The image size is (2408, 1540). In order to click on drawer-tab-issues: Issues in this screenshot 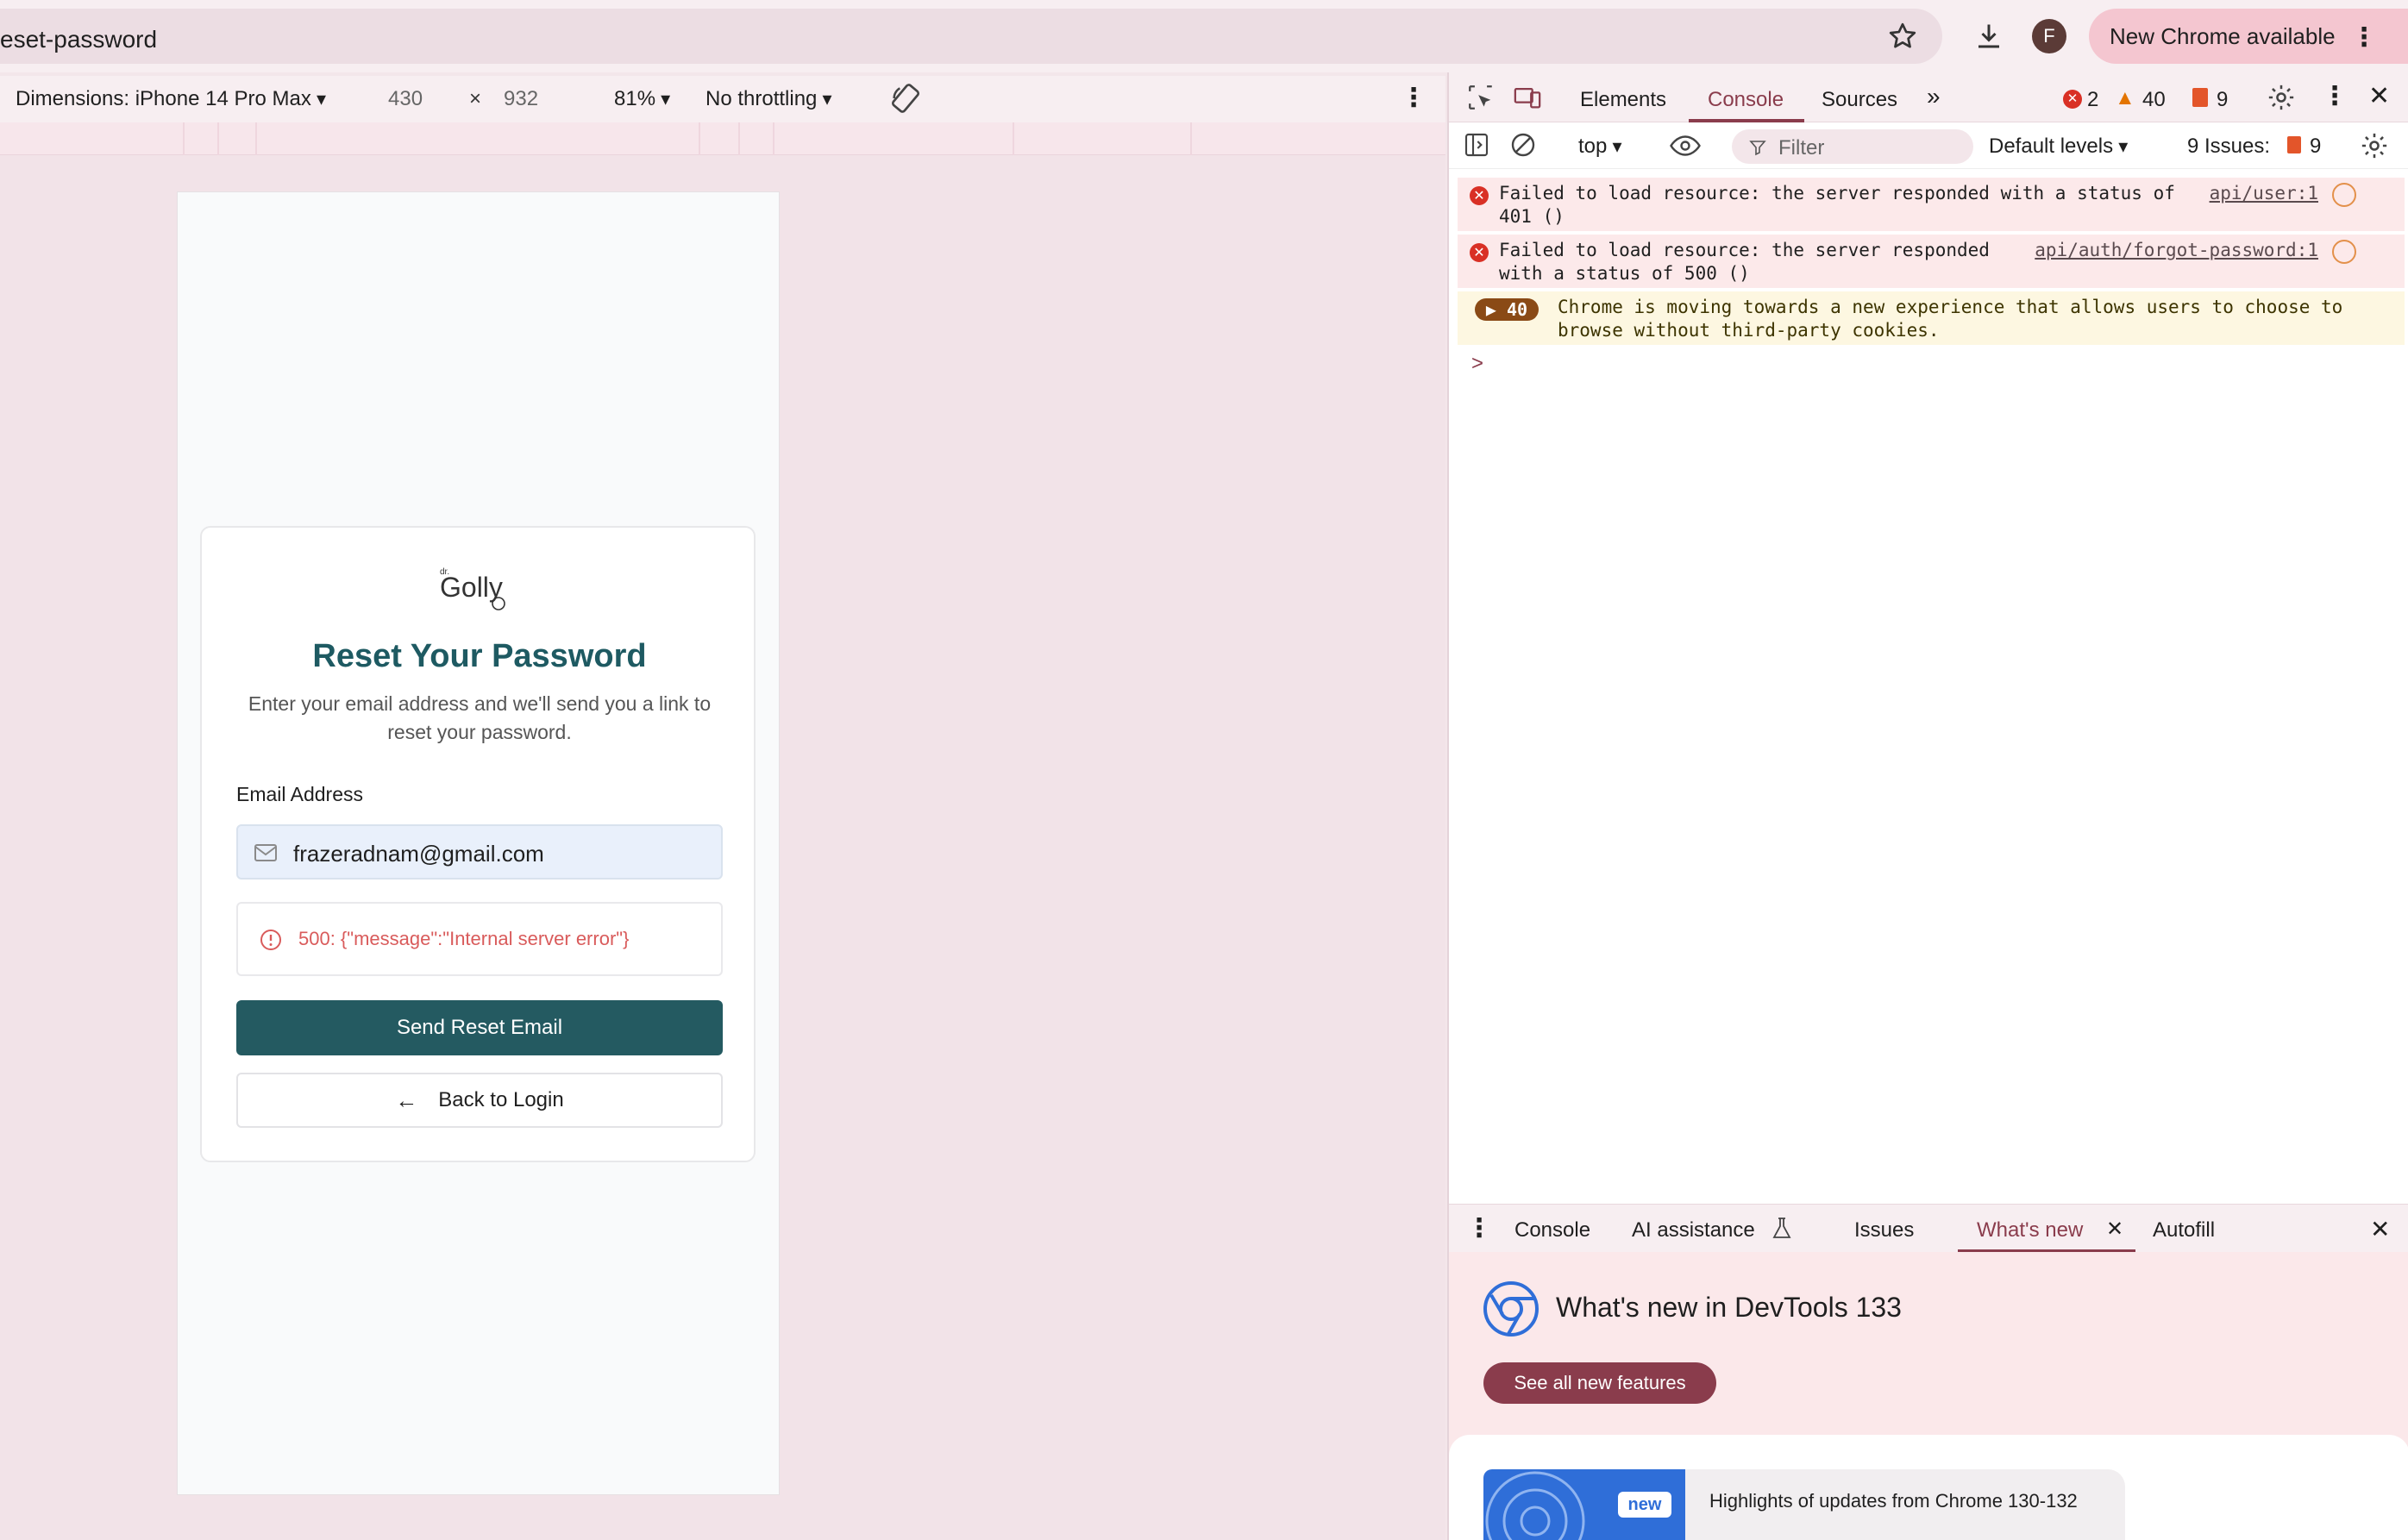, I will do `click(1884, 1230)`.